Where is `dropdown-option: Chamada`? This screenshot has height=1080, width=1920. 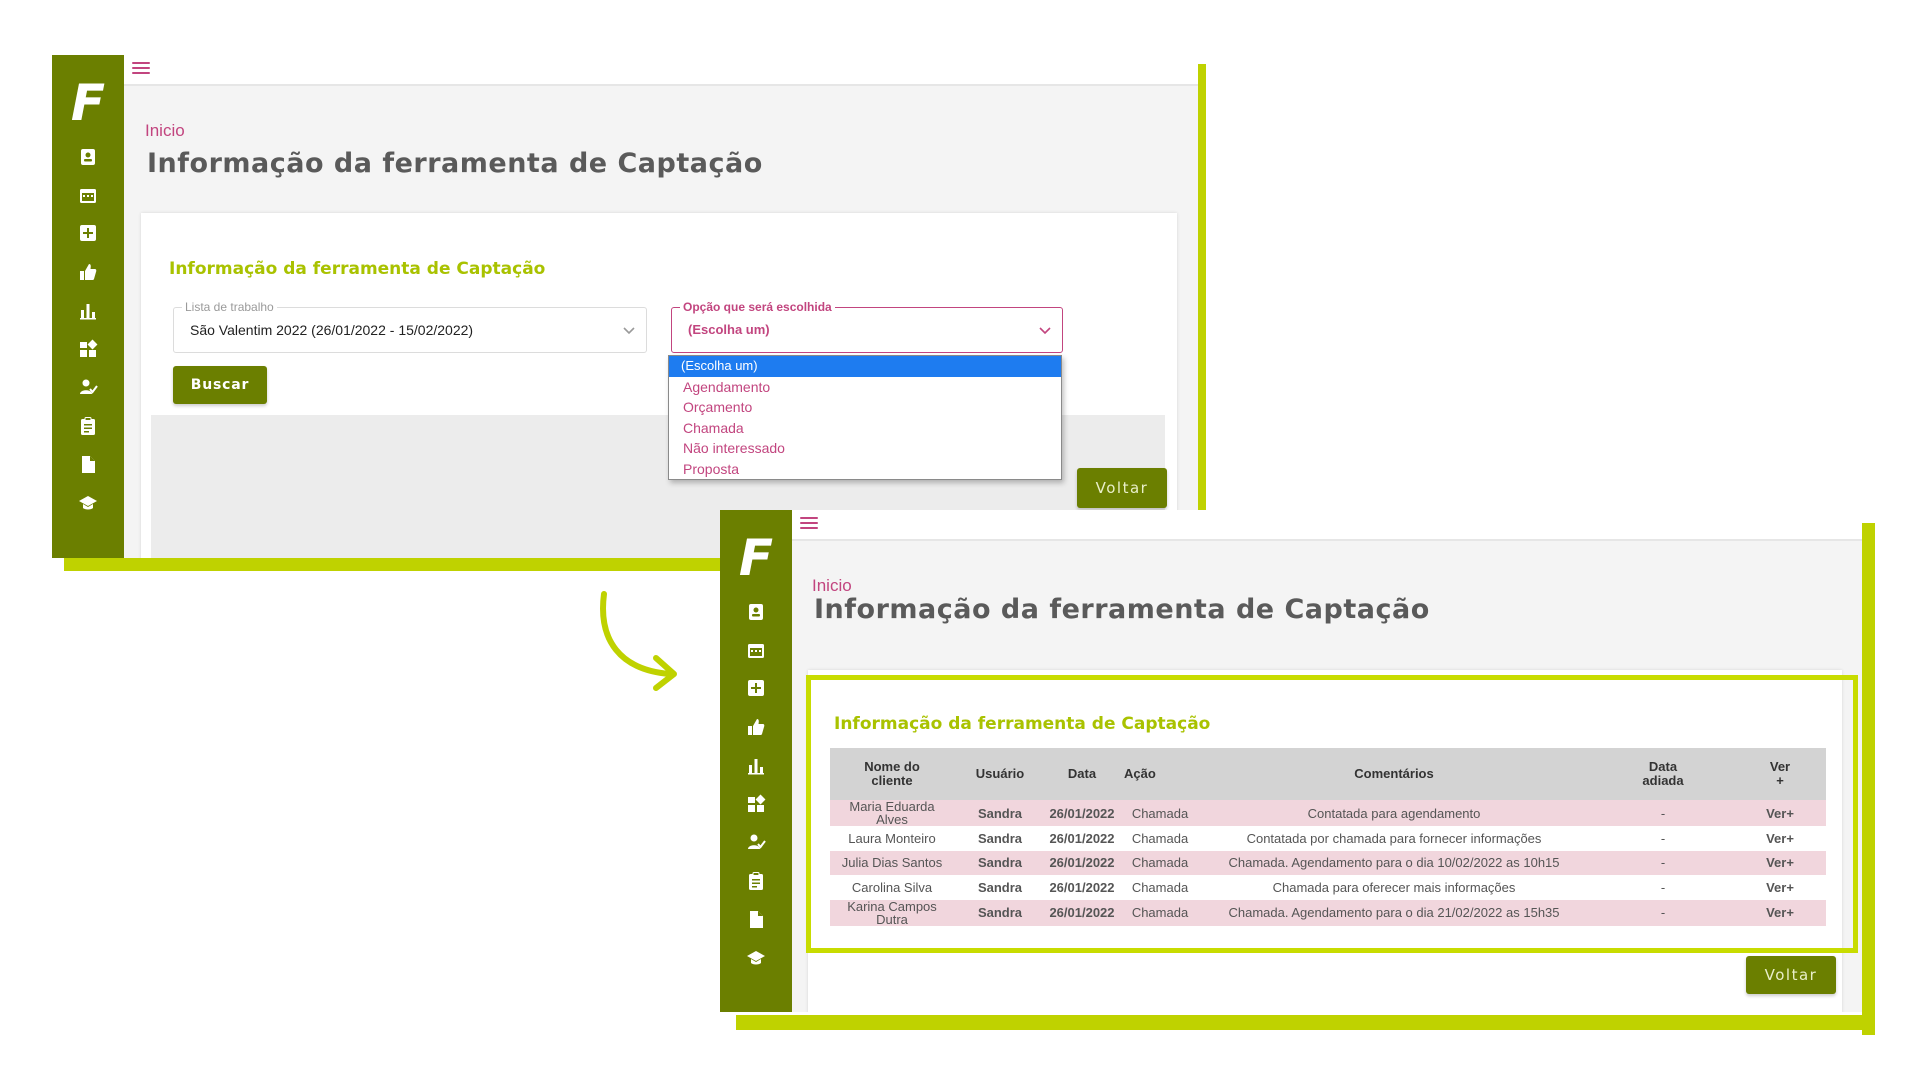 dropdown-option: Chamada is located at coordinates (865, 428).